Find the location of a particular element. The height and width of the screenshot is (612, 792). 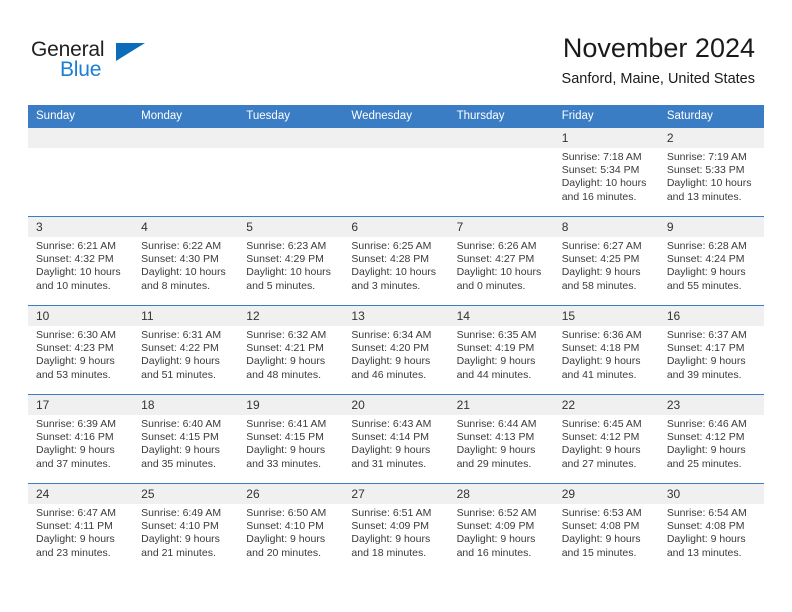

day-number: 29 is located at coordinates (606, 494).